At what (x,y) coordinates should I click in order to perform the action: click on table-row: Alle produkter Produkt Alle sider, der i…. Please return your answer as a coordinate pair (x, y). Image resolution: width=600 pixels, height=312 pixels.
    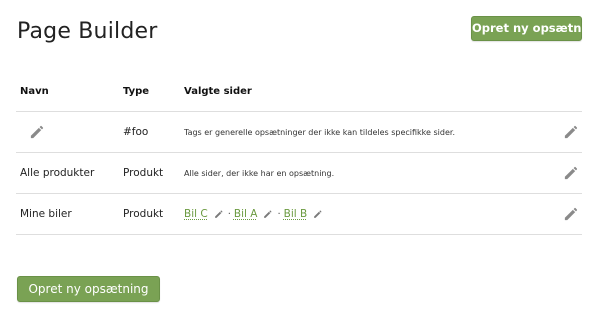
    Looking at the image, I should click on (299, 173).